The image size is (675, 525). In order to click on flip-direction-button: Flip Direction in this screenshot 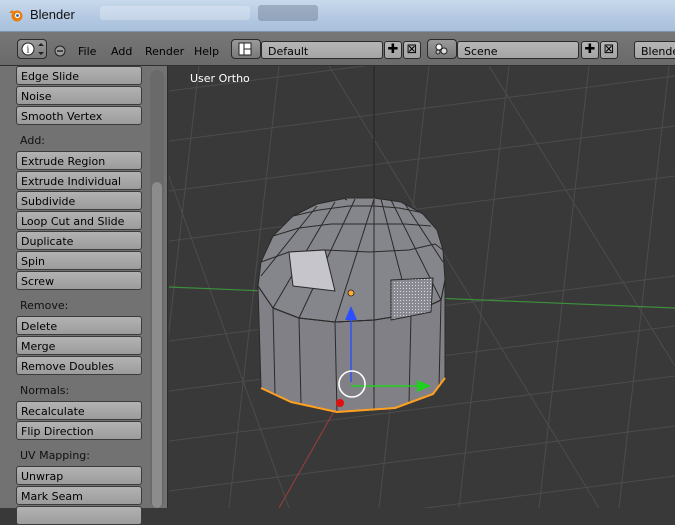, I will do `click(79, 430)`.